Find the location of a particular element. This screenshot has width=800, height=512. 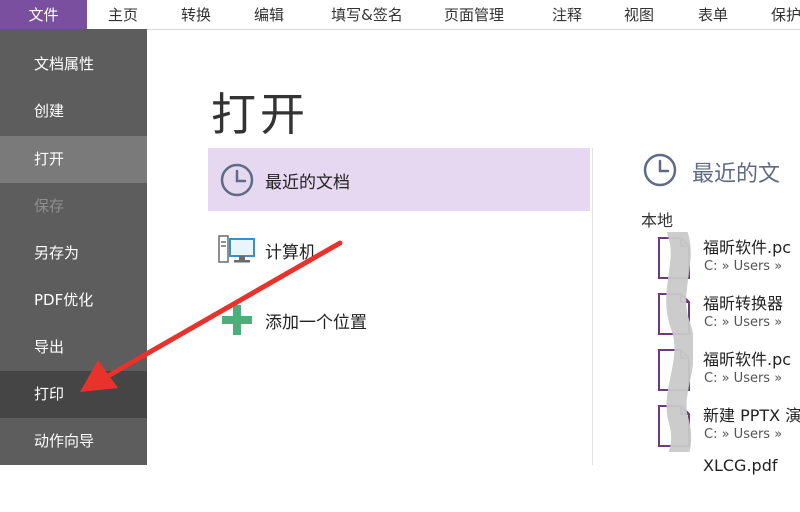

tab-edit: 编辑 is located at coordinates (269, 14).